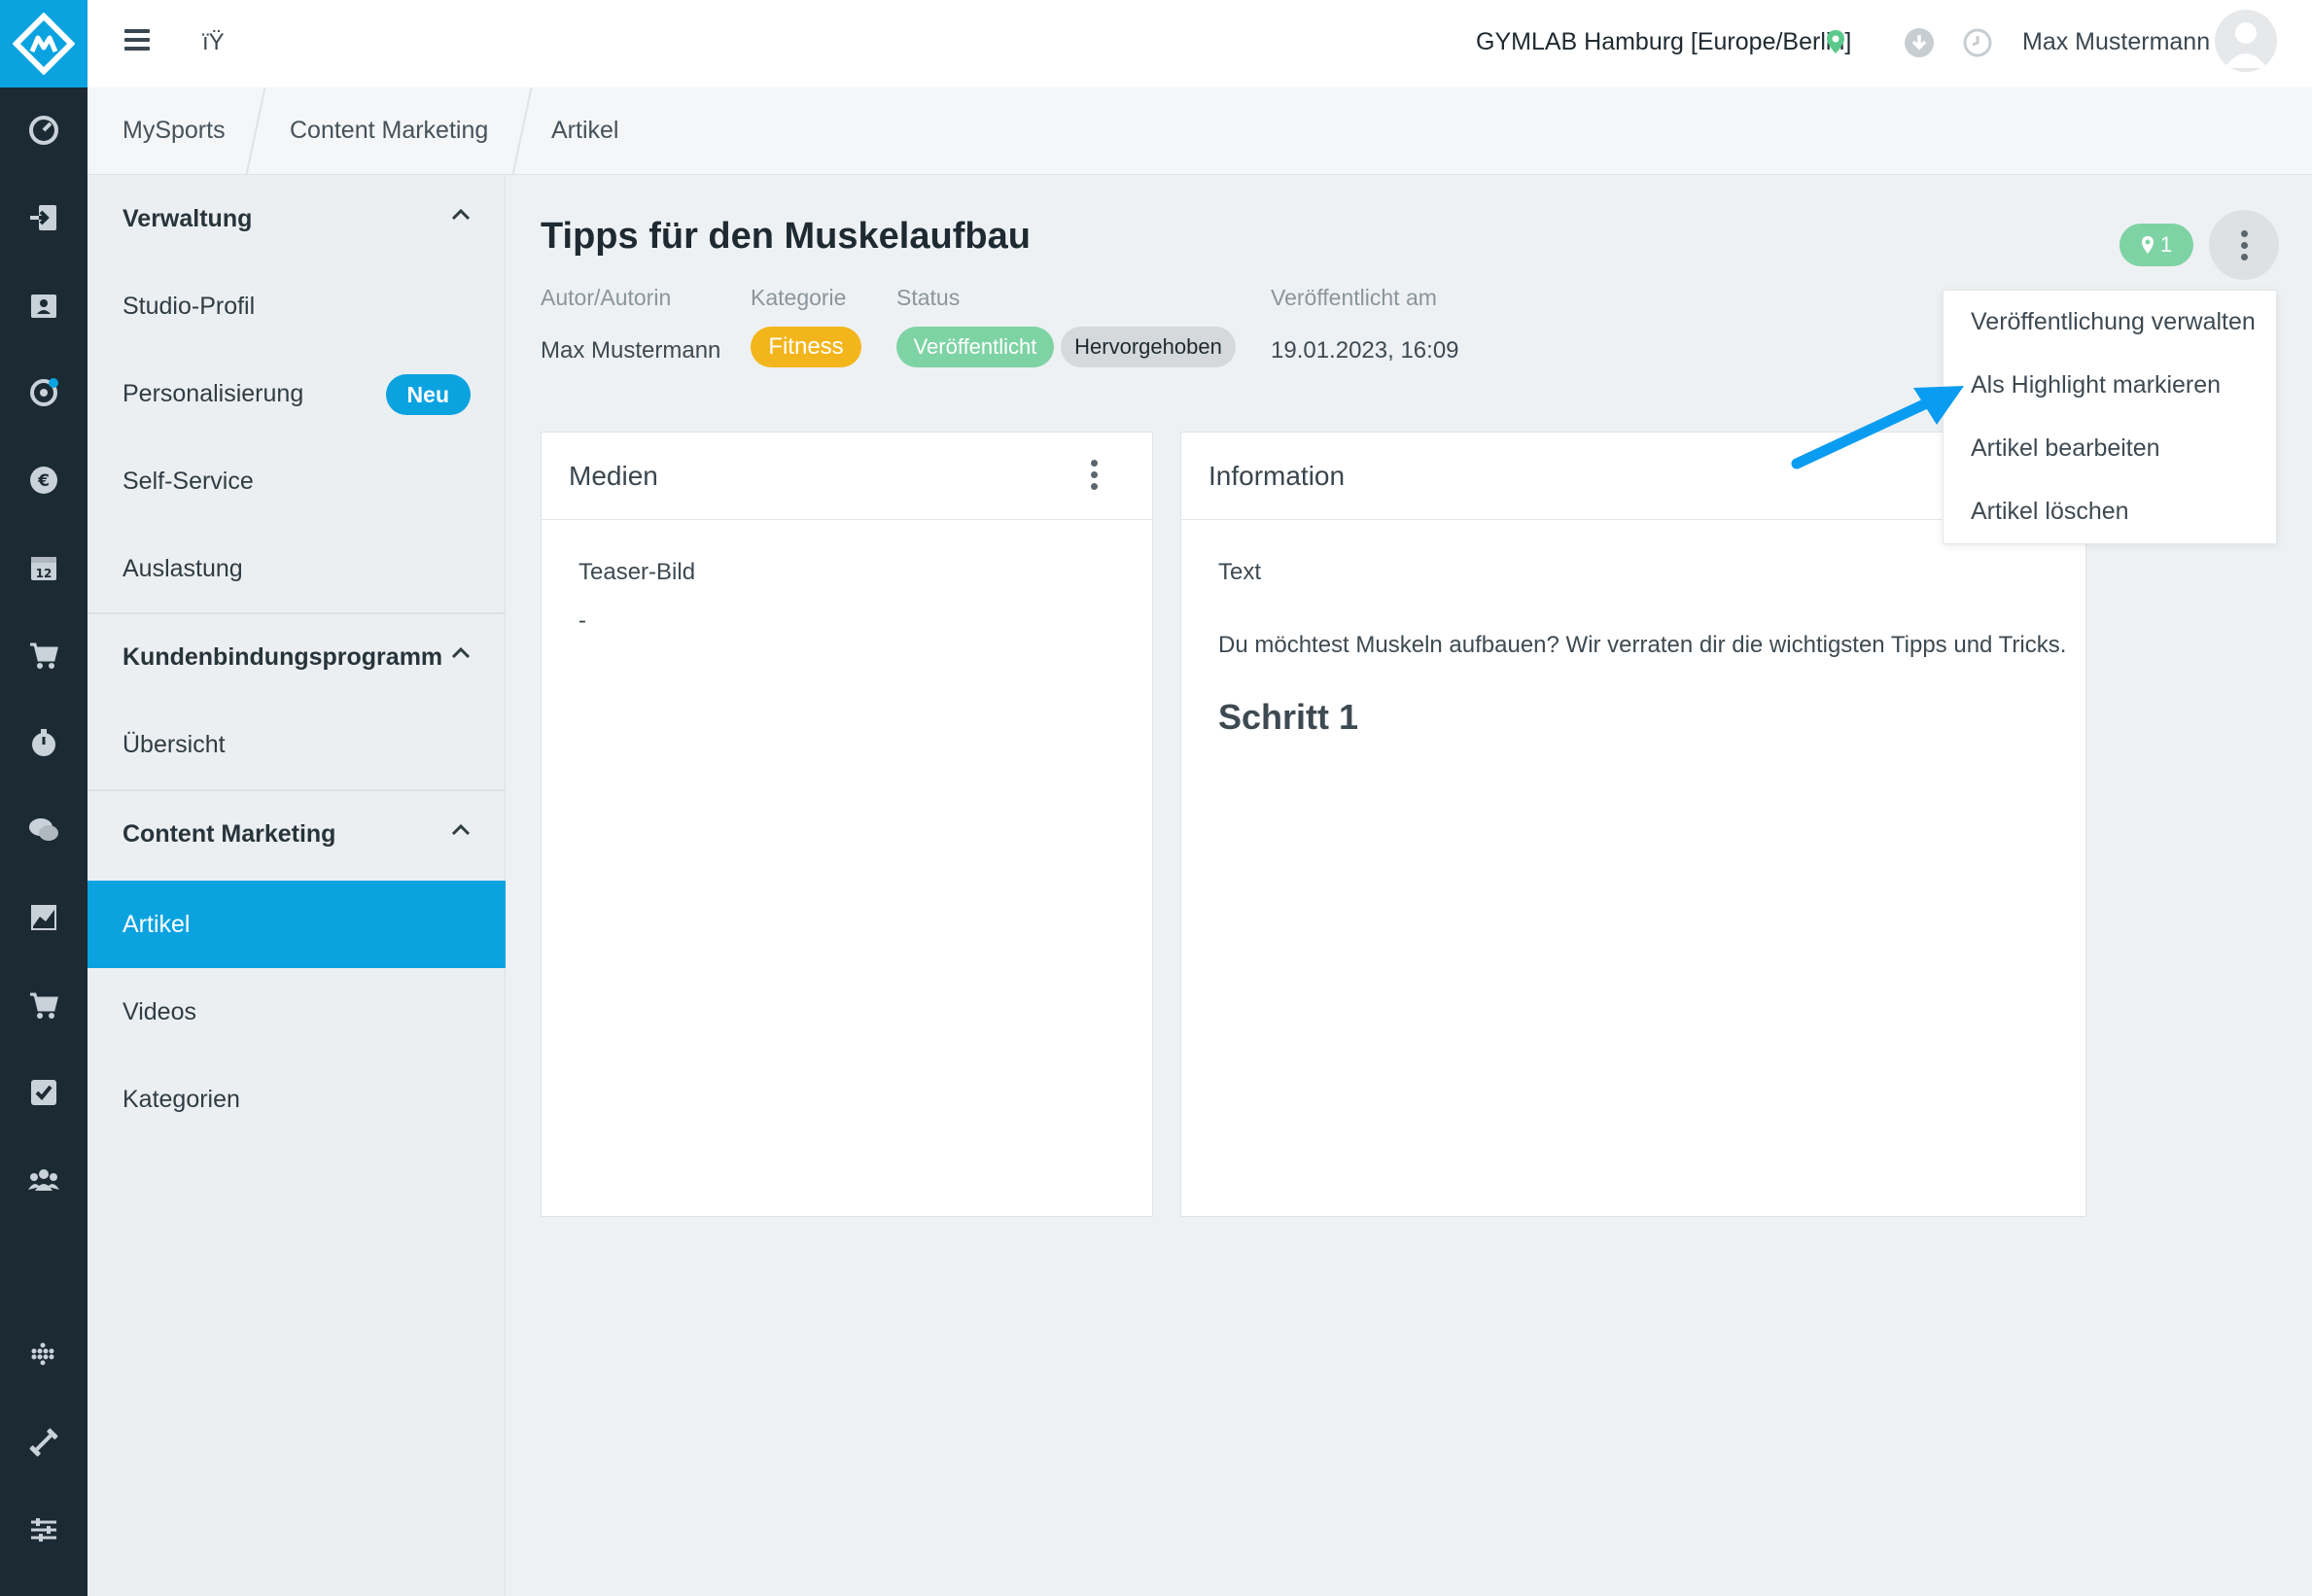  Describe the element at coordinates (44, 1355) in the screenshot. I see `dots-grid-icon` at that location.